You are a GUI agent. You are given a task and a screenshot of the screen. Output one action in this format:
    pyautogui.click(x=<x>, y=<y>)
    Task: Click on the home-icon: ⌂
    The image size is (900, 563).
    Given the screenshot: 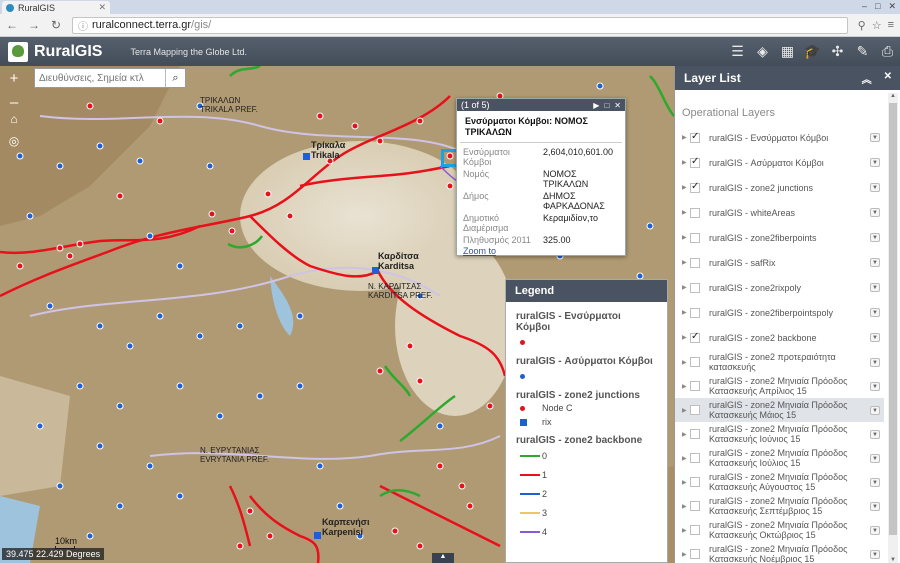 What is the action you would take?
    pyautogui.click(x=14, y=119)
    